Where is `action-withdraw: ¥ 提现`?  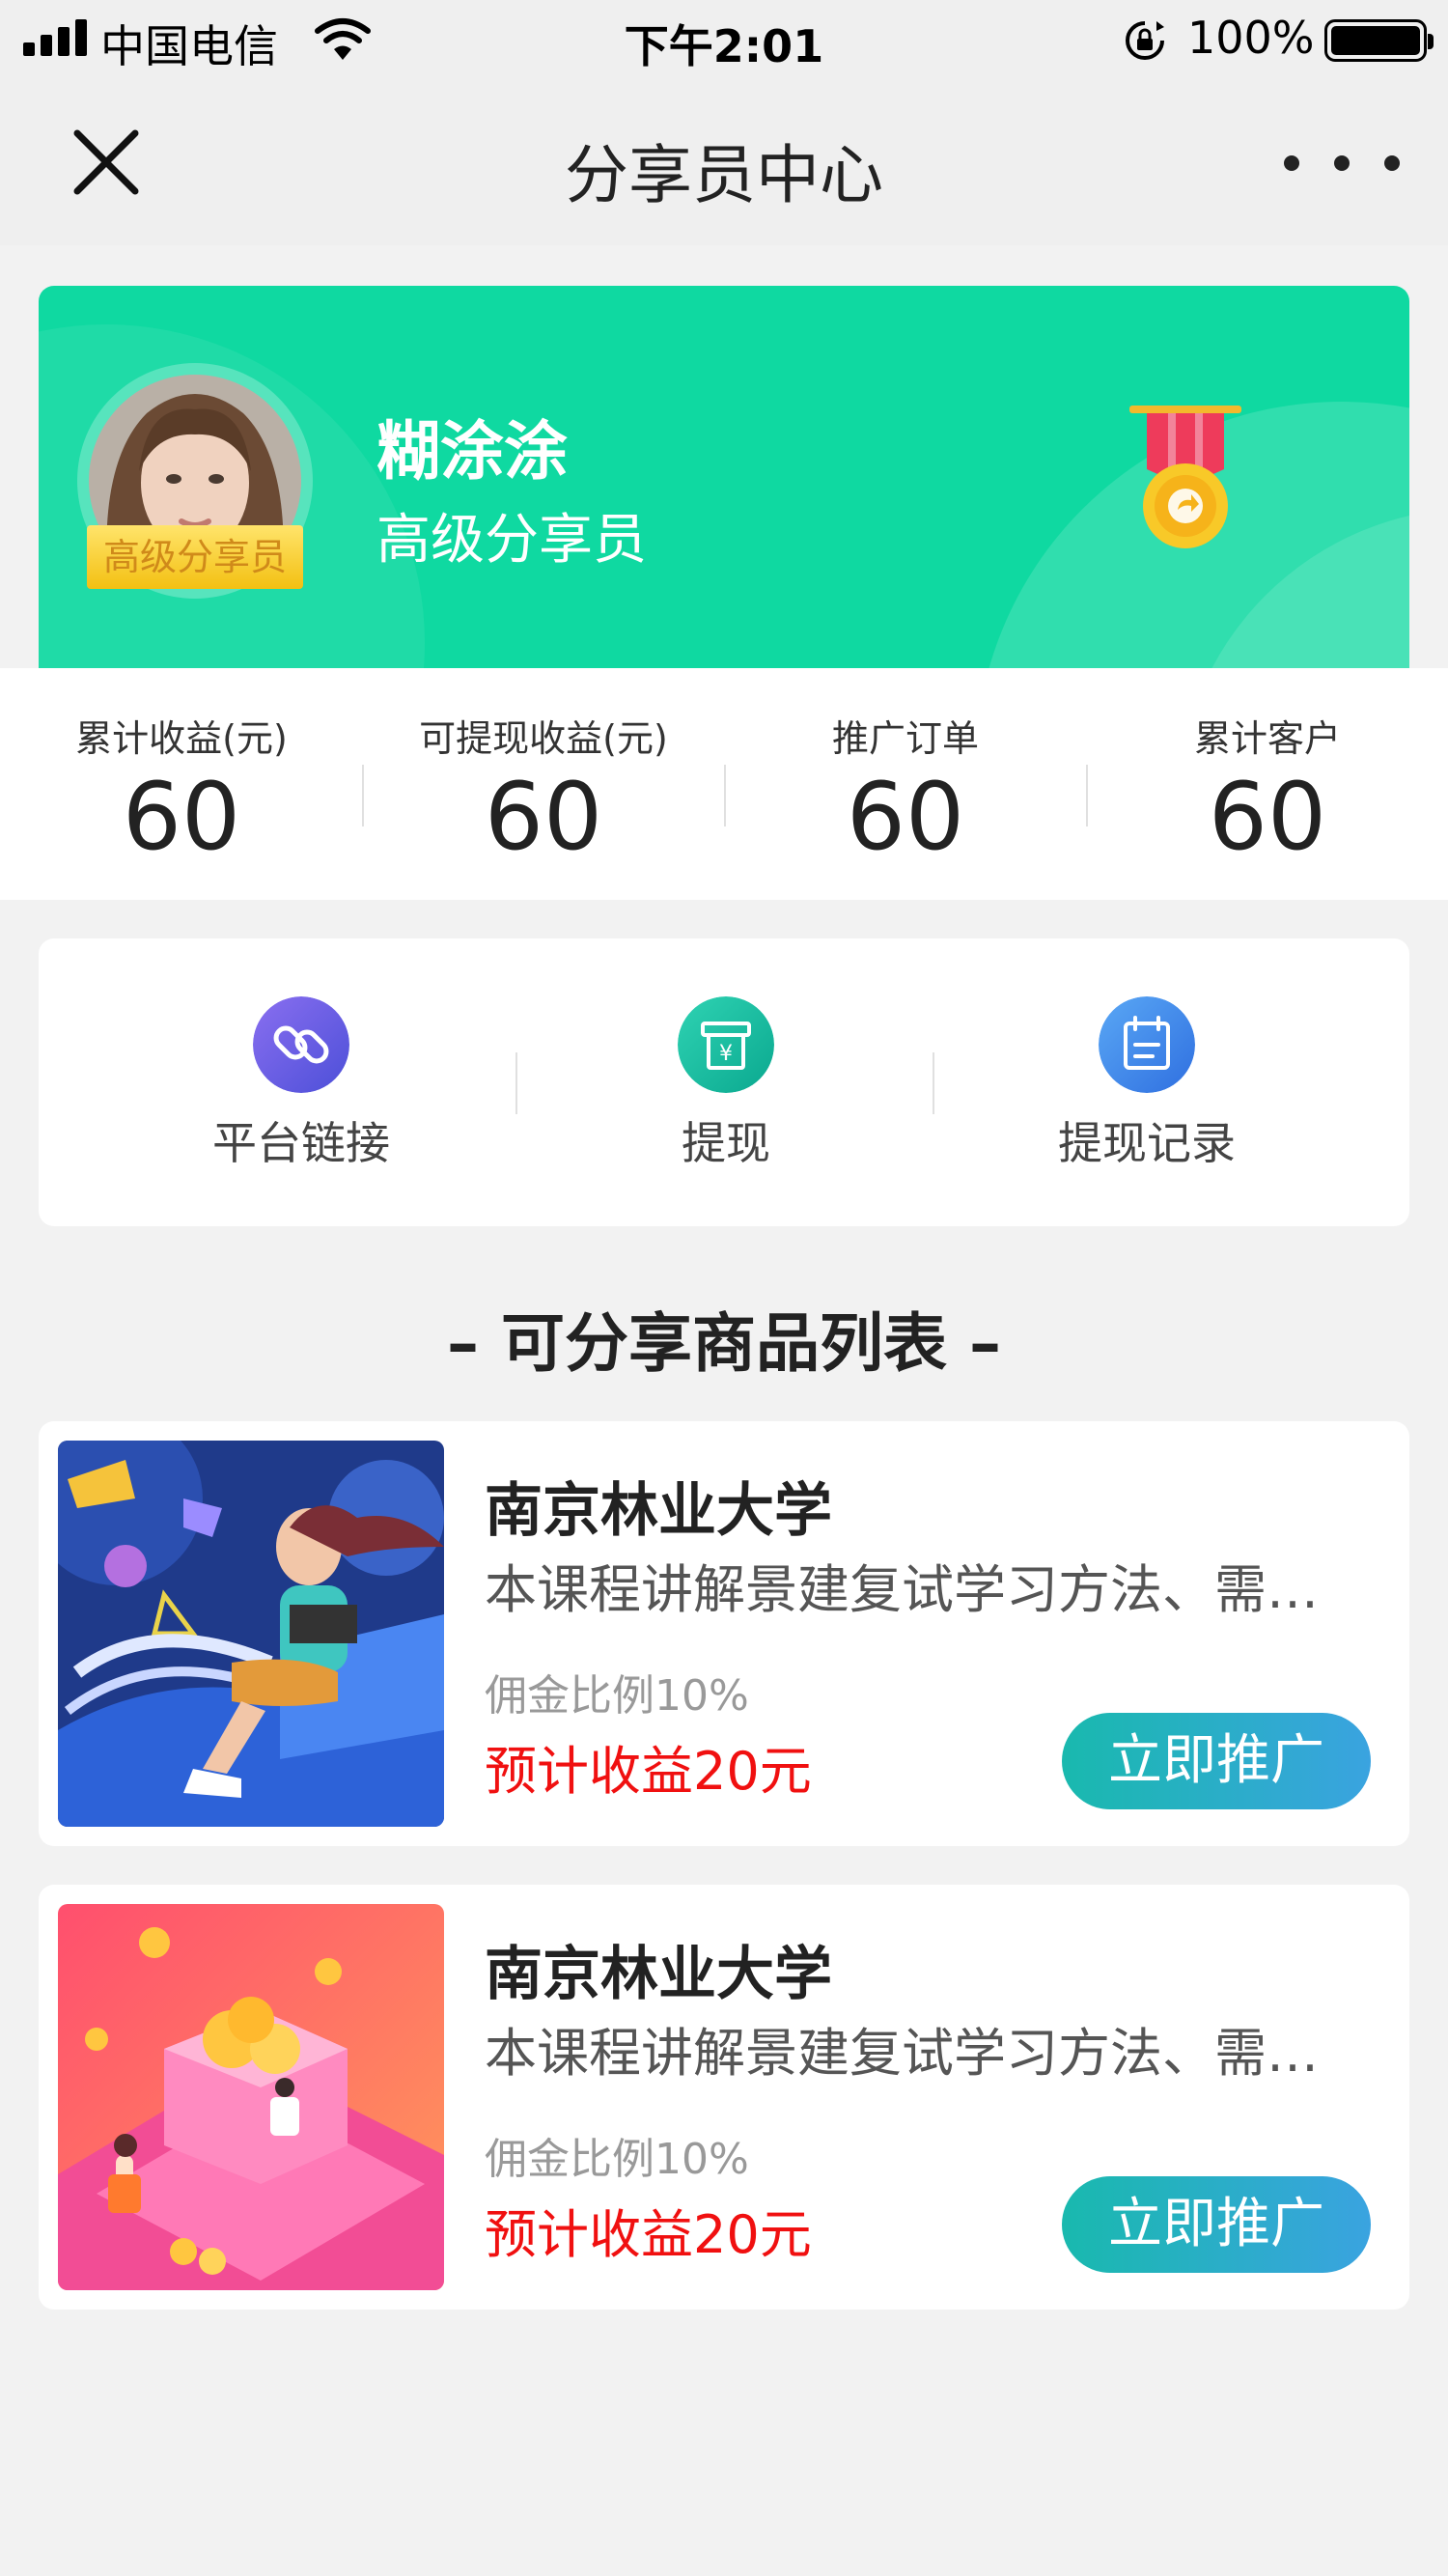 action-withdraw: ¥ 提现 is located at coordinates (726, 1082).